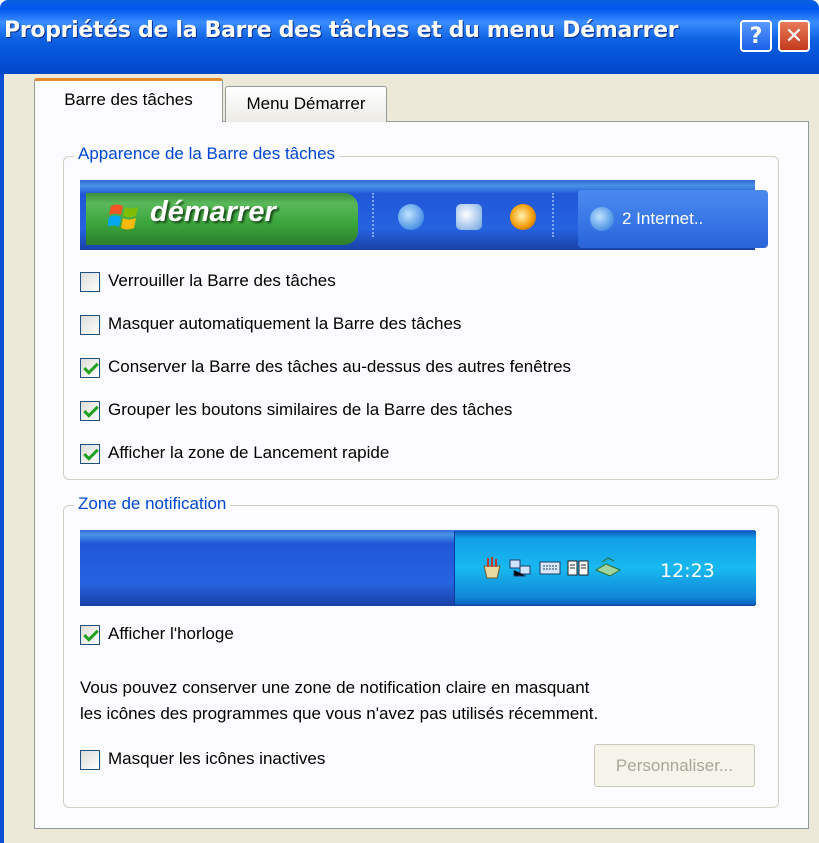 The image size is (819, 843). Describe the element at coordinates (469, 217) in the screenshot. I see `outlook-express-icon` at that location.